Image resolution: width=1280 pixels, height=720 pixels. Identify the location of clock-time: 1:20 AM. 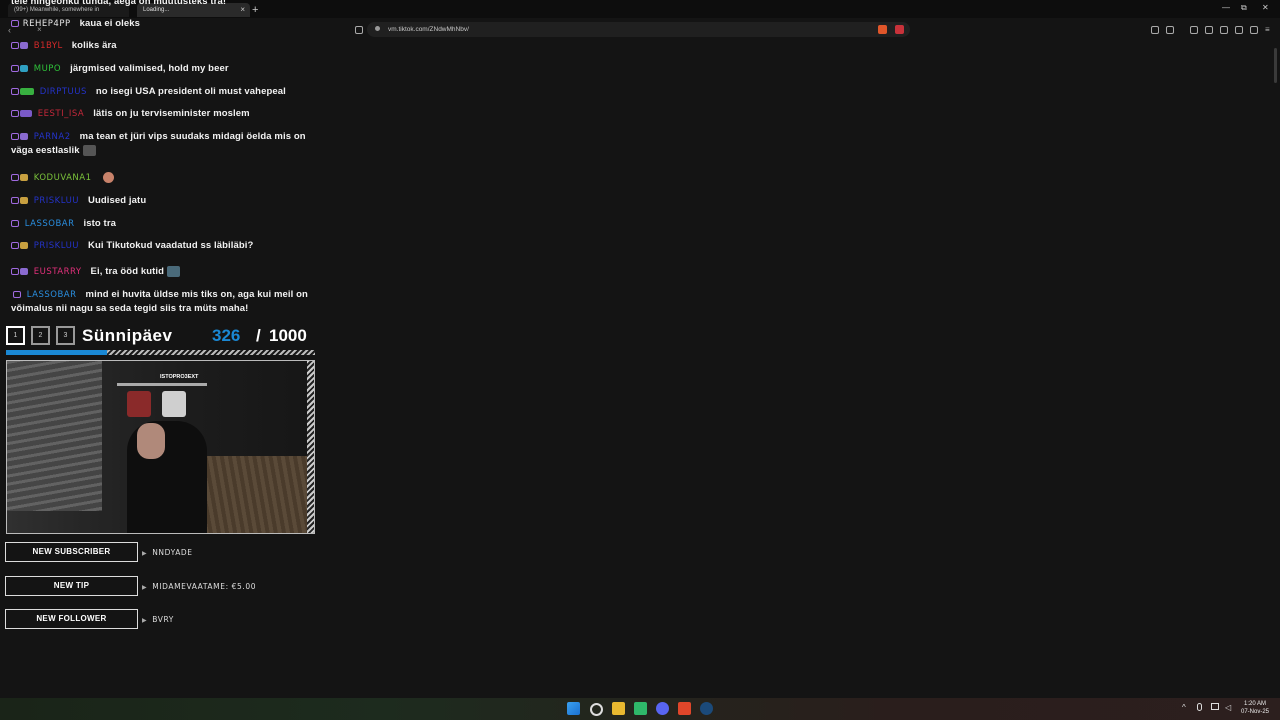
(1255, 704).